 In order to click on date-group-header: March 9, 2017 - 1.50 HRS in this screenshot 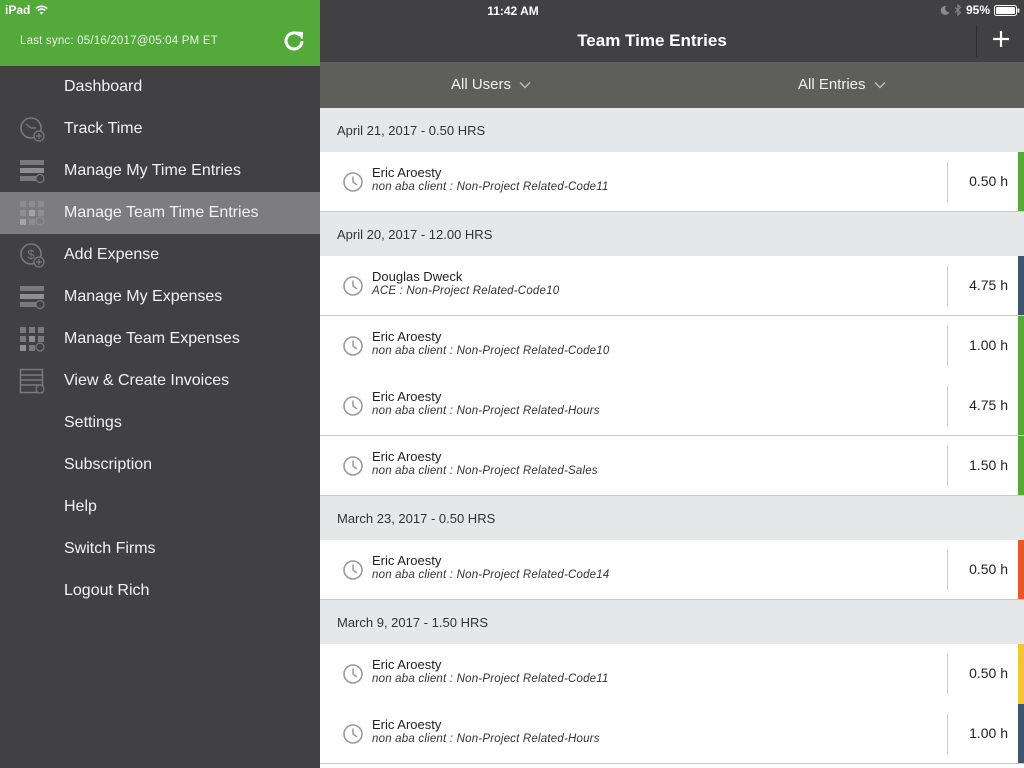, I will do `click(672, 622)`.